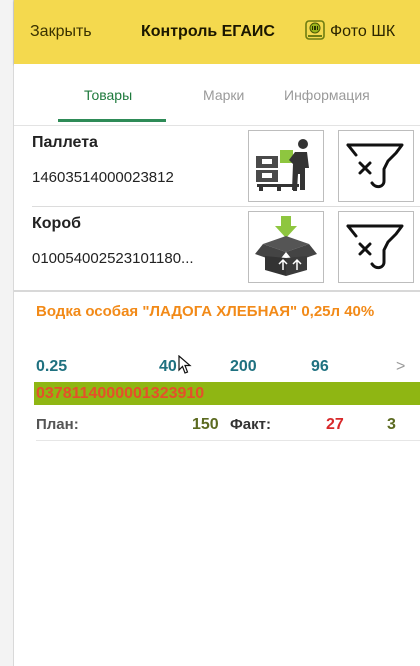  I want to click on box-label: Короб, so click(56, 223).